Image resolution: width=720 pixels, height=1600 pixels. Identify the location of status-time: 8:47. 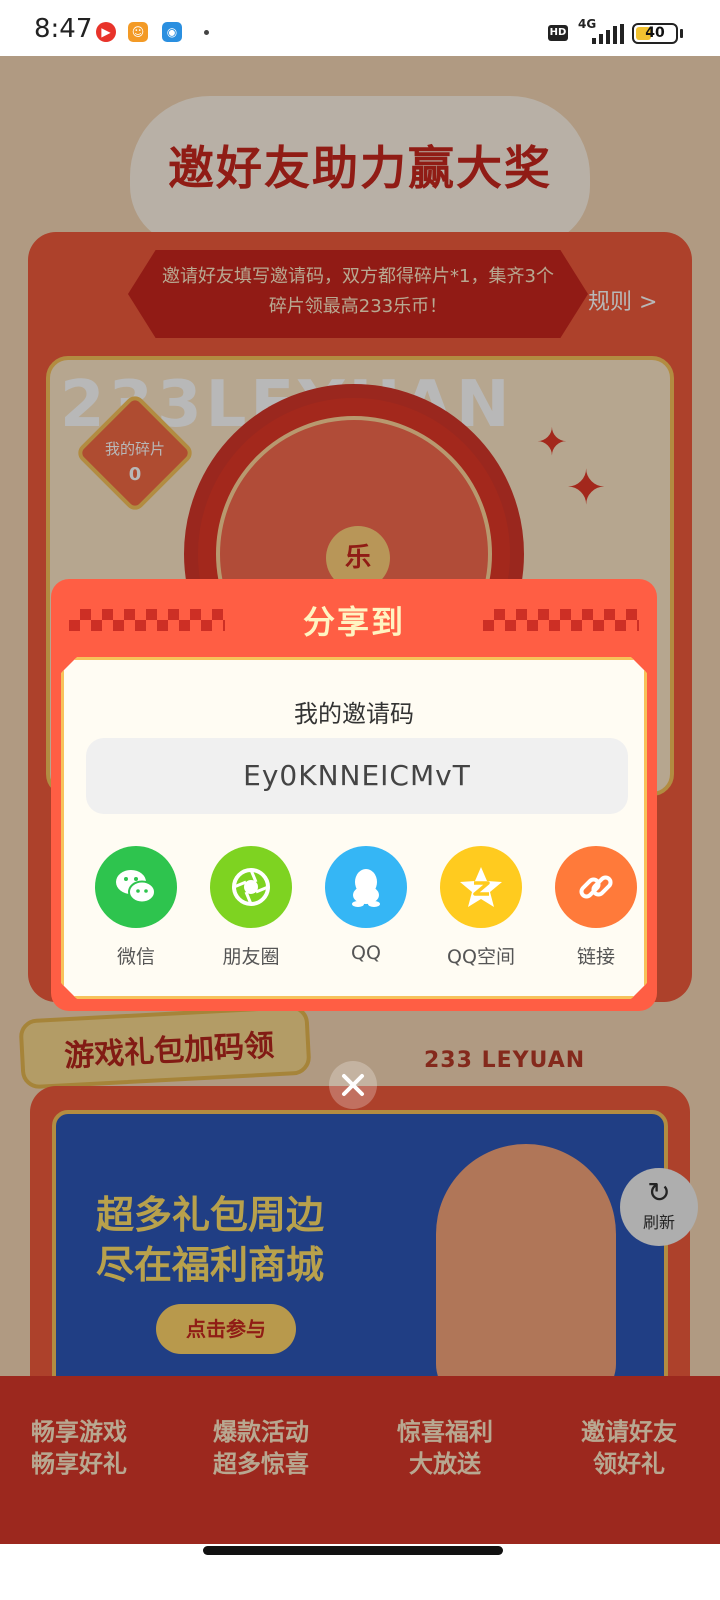
(63, 29).